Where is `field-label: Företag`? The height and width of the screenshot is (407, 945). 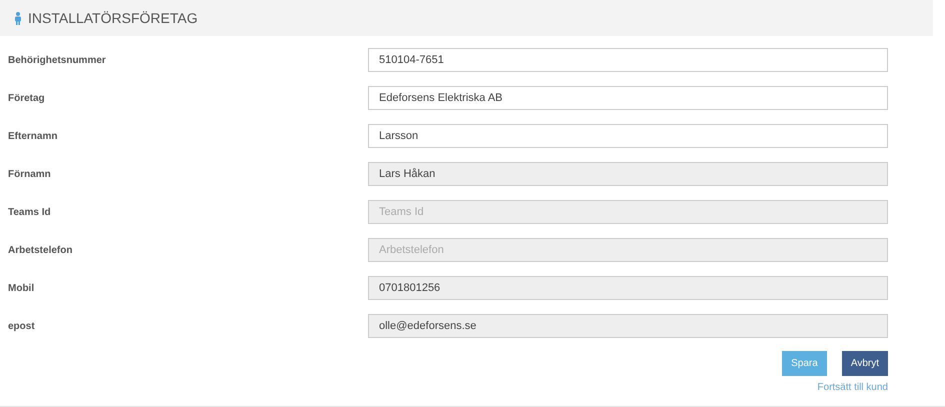
field-label: Företag is located at coordinates (27, 98).